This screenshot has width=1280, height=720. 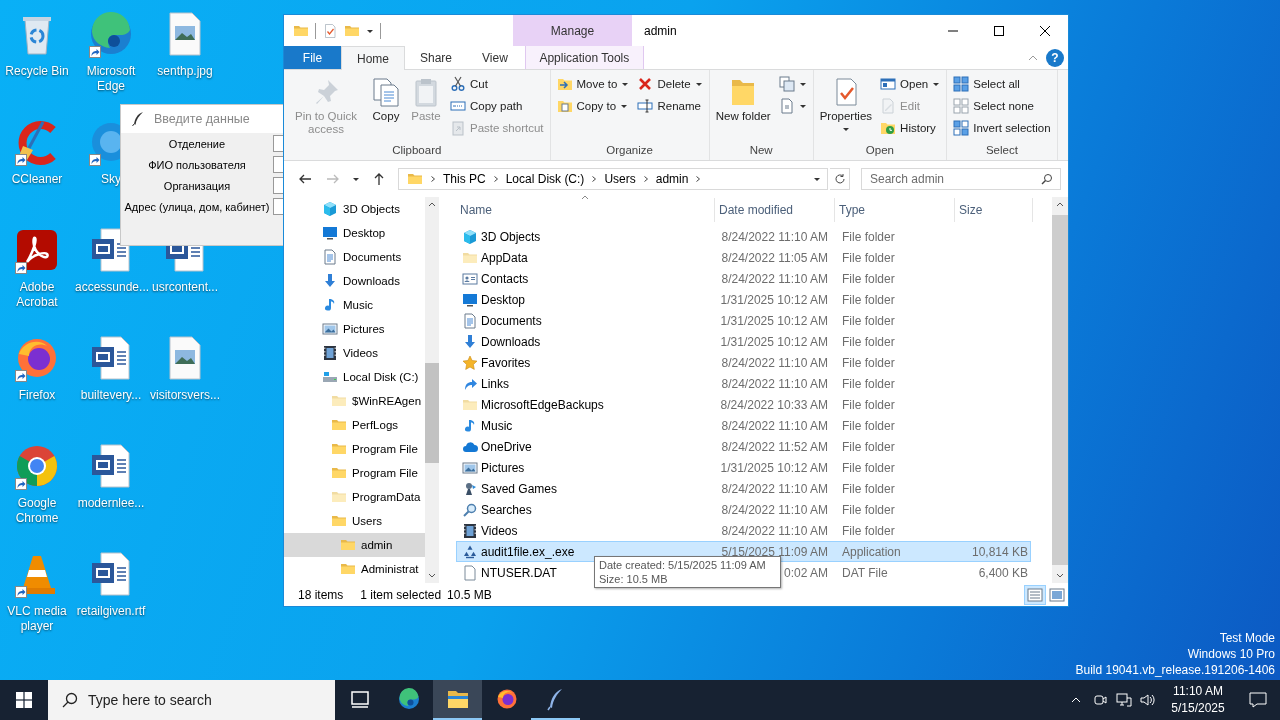 I want to click on table-cell-text: File folder, so click(x=868, y=509).